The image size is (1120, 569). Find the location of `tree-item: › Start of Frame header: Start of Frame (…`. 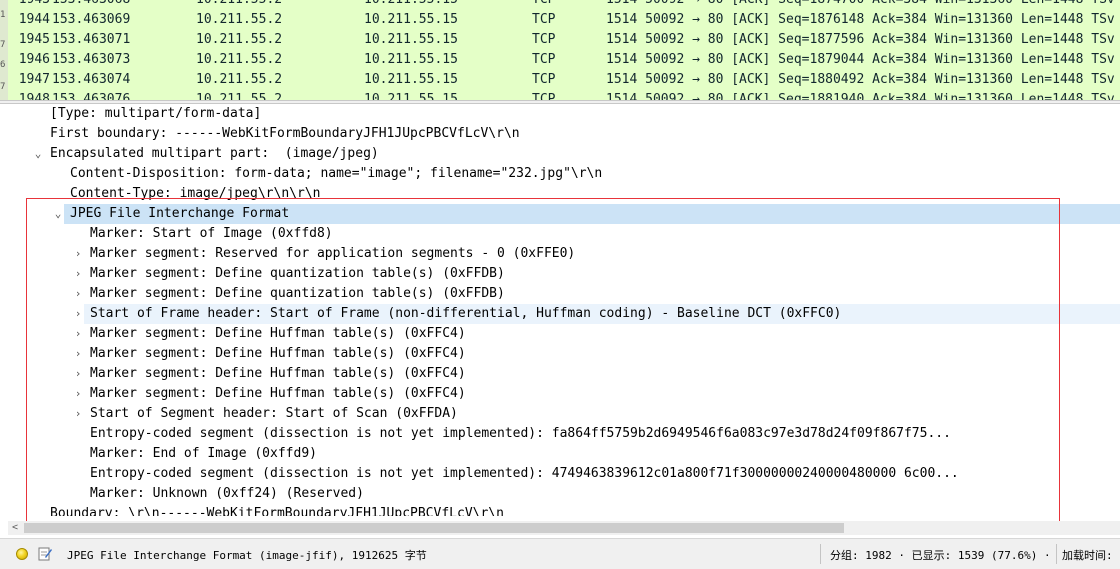

tree-item: › Start of Frame header: Start of Frame (… is located at coordinates (597, 314).